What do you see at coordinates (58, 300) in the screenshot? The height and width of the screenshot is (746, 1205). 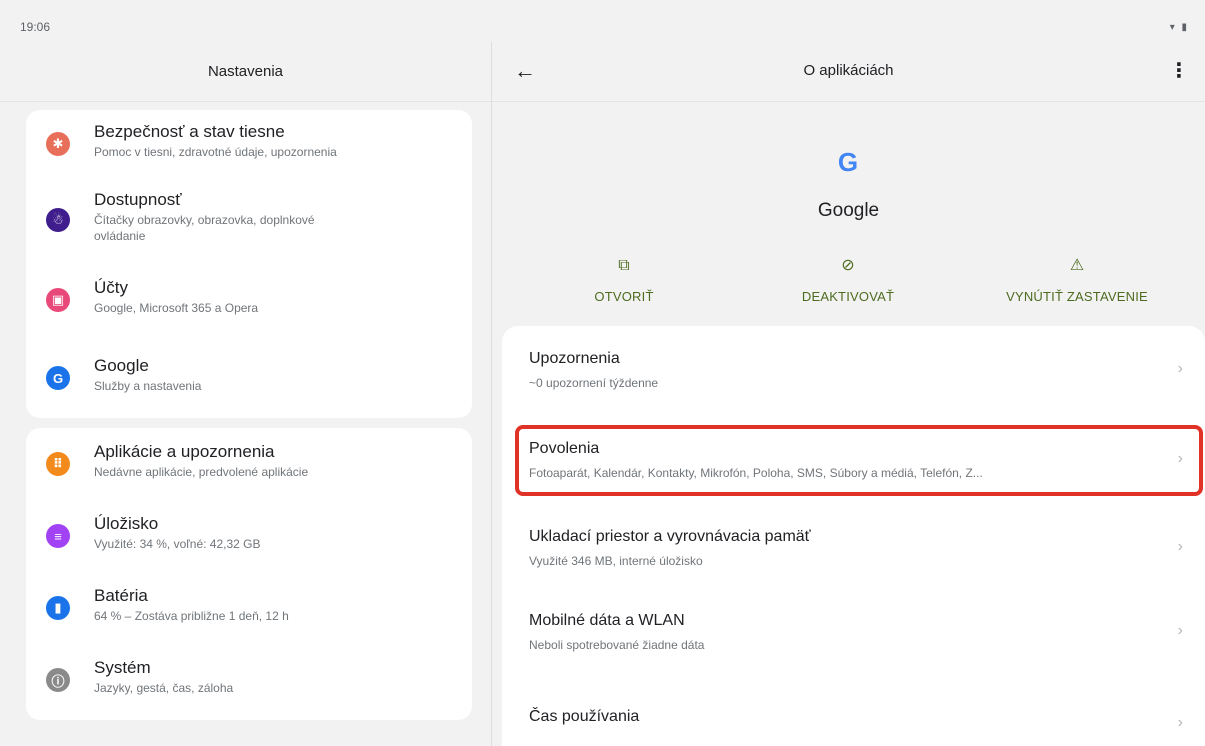 I see `account-icon: ▣` at bounding box center [58, 300].